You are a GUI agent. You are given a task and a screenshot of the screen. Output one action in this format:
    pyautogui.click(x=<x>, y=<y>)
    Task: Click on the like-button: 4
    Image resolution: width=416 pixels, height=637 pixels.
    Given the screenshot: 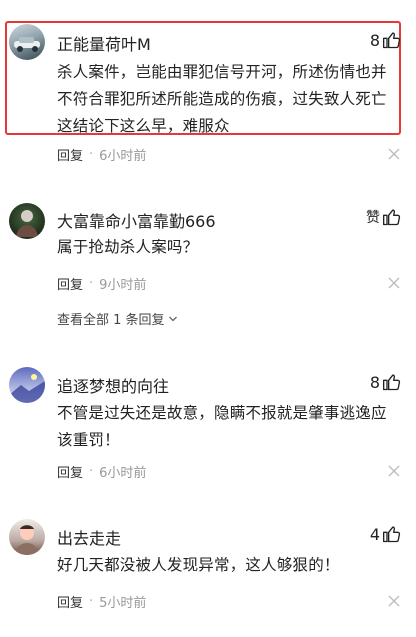 What is the action you would take?
    pyautogui.click(x=386, y=534)
    